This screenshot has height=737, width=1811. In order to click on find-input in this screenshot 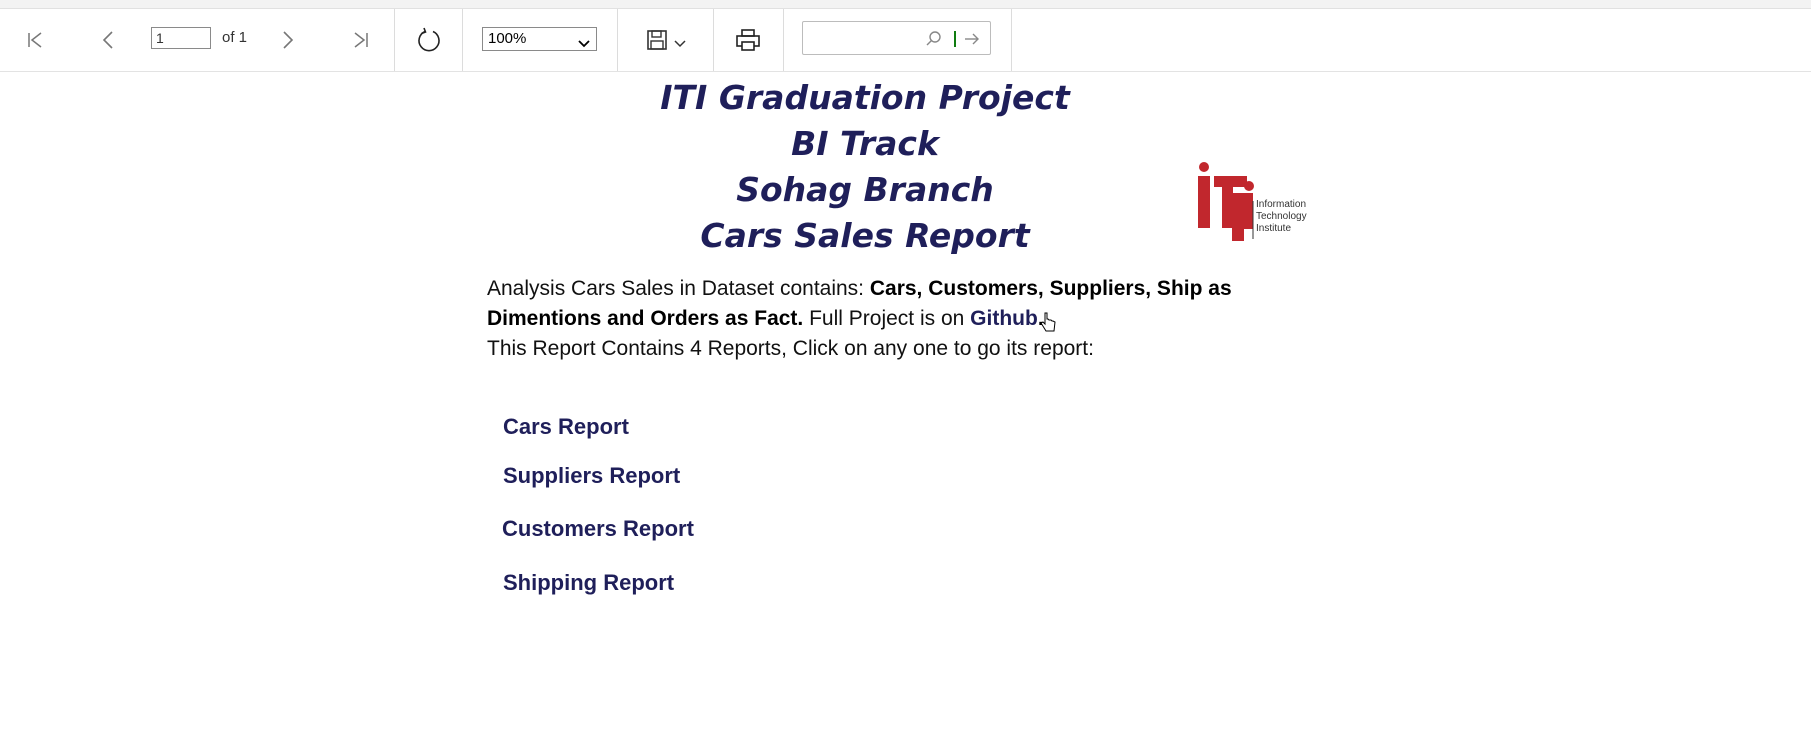, I will do `click(859, 38)`.